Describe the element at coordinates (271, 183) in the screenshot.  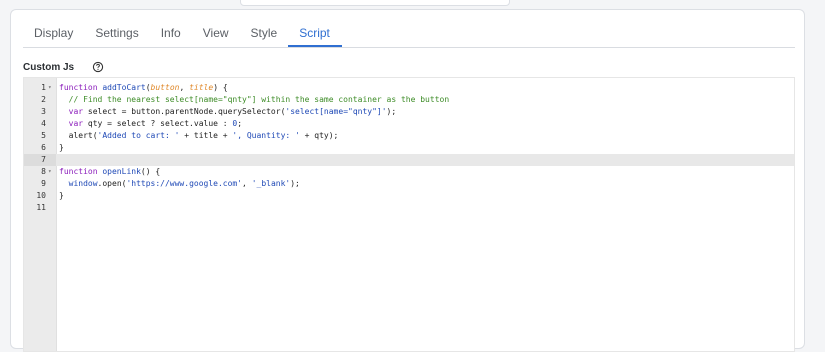
I see `code-token: '_blank'` at that location.